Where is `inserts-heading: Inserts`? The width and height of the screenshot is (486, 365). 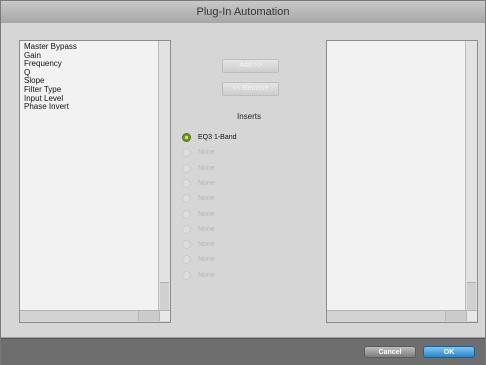
inserts-heading: Inserts is located at coordinates (248, 116).